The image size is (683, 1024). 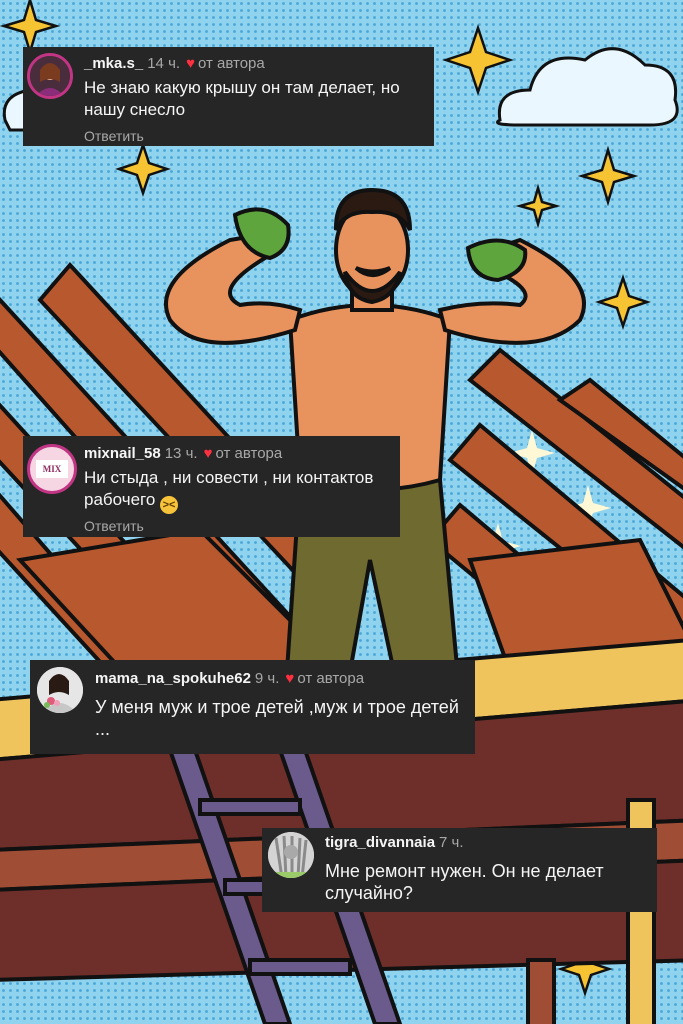 I want to click on comment-meta: mixnail_58 13 ч. ♥ от автора, so click(x=183, y=454).